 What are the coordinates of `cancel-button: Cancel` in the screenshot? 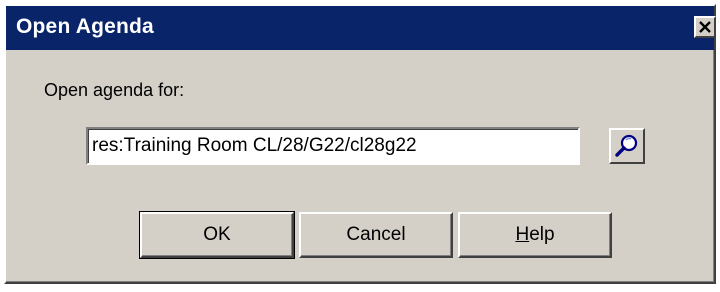 It's located at (376, 235).